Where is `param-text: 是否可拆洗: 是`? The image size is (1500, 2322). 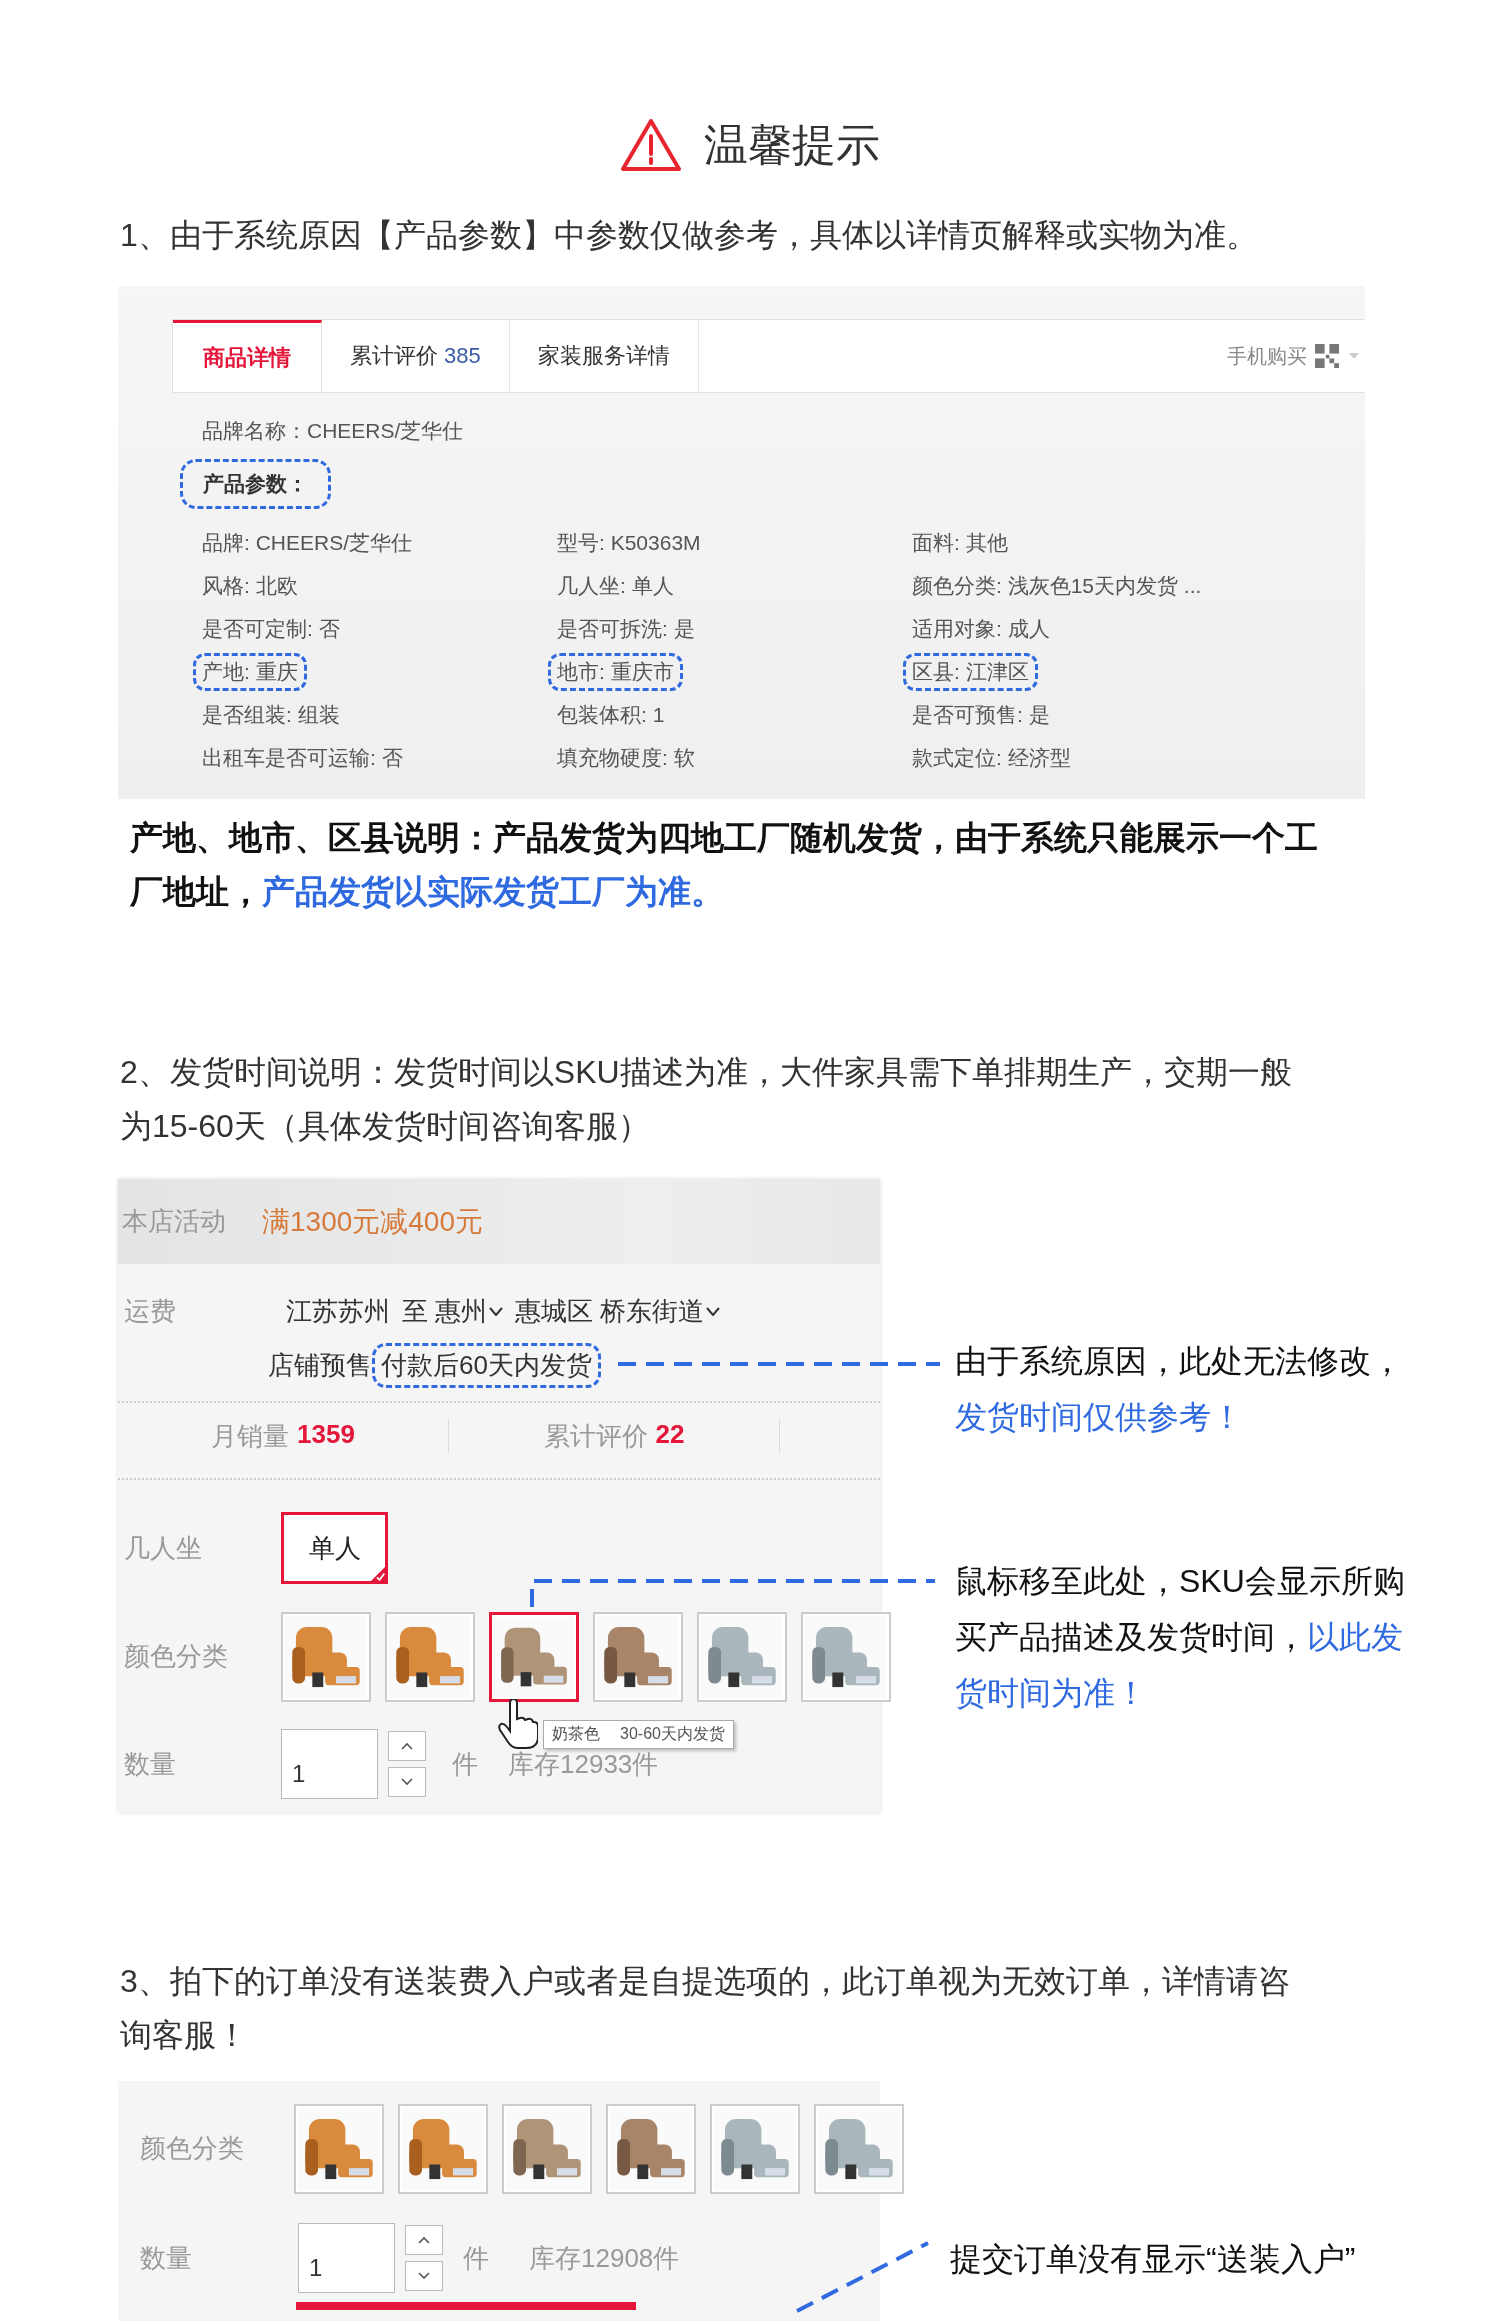 param-text: 是否可拆洗: 是 is located at coordinates (626, 628).